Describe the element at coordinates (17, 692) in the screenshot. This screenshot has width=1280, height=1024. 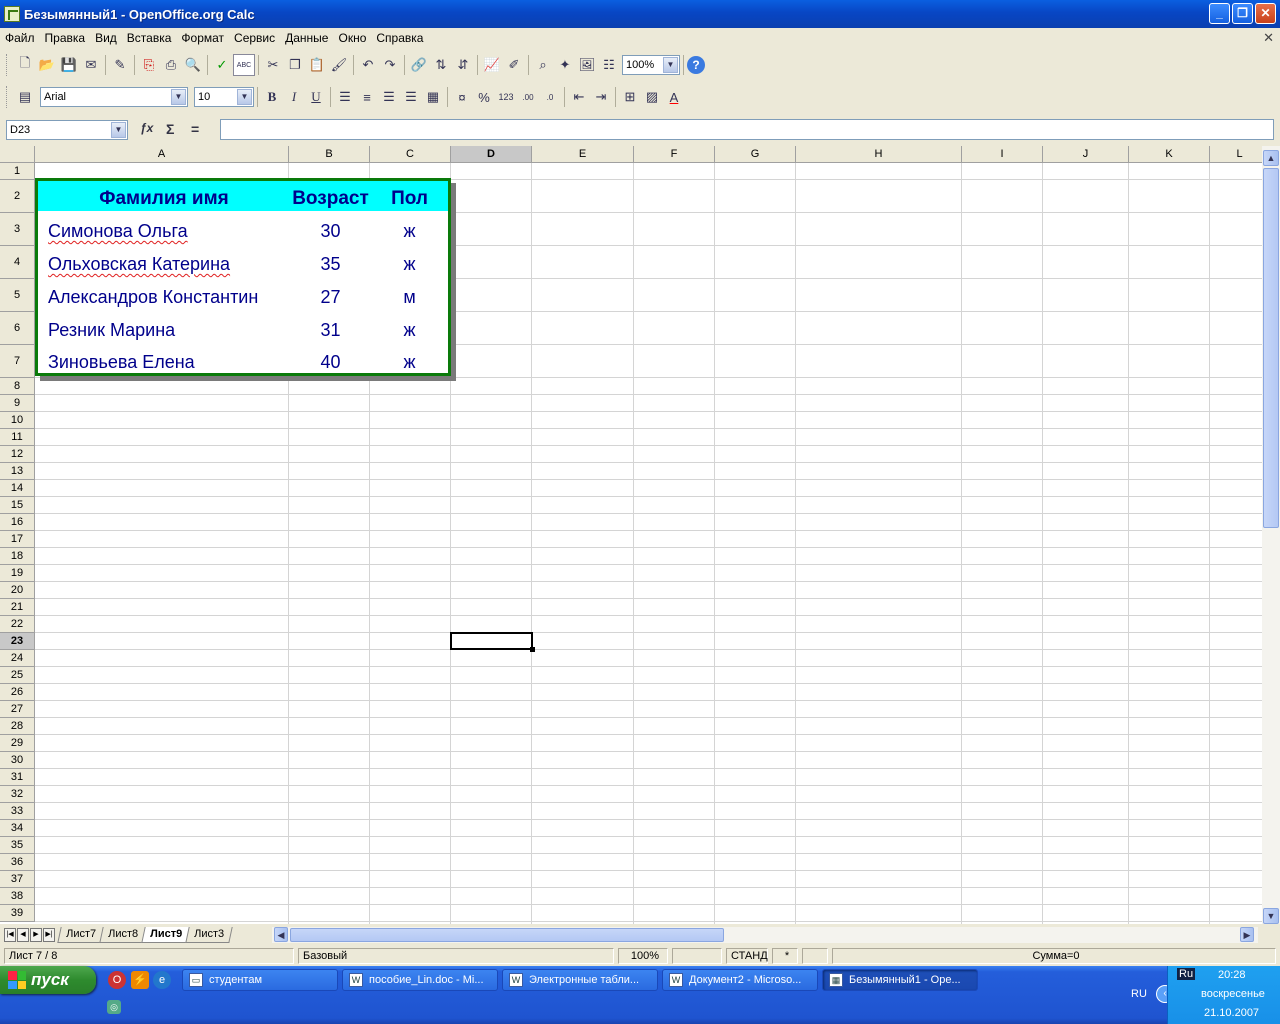
I see `row-header-26: 26` at that location.